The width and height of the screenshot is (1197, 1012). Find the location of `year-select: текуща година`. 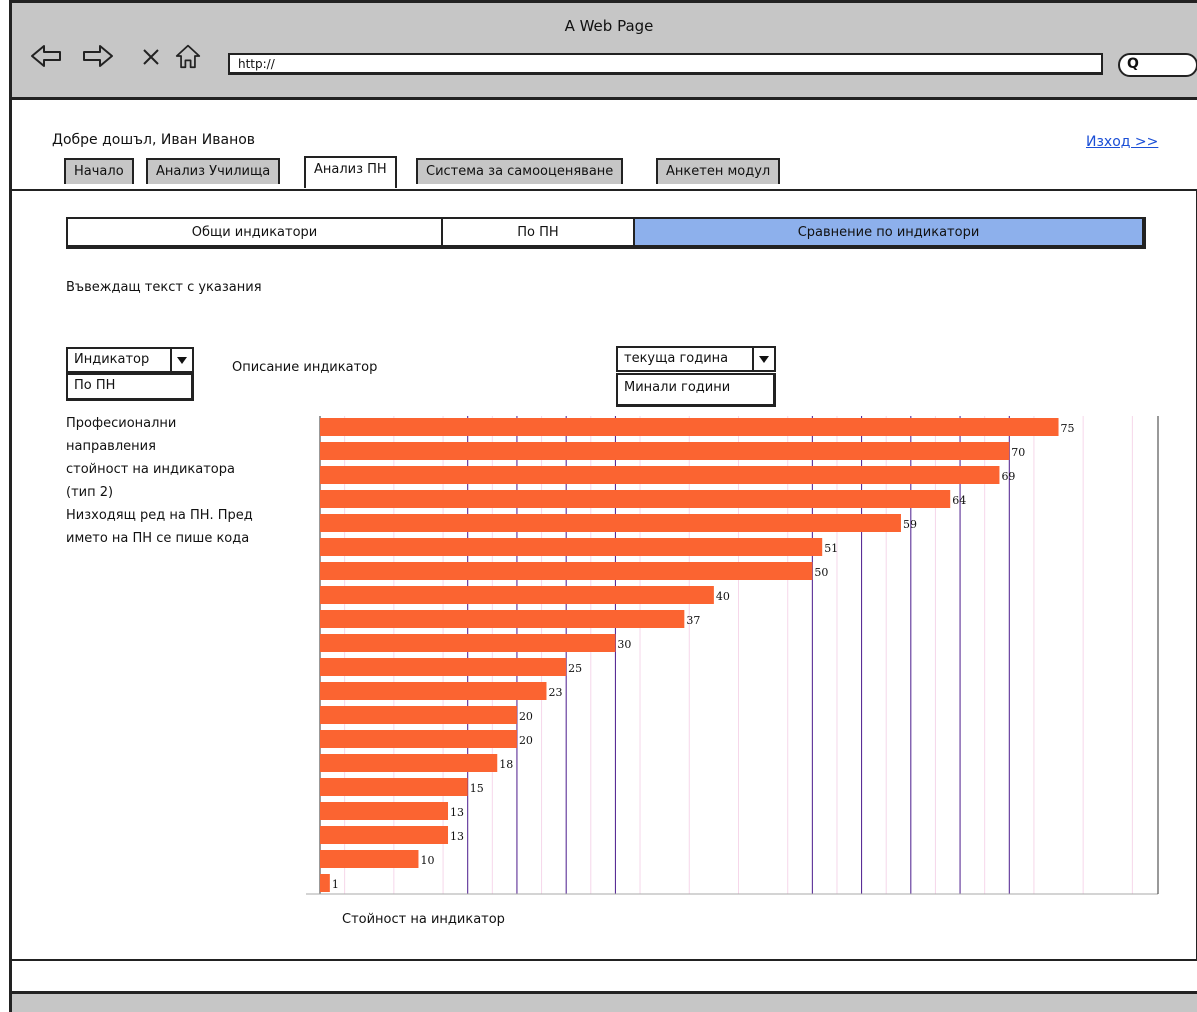

year-select: текуща година is located at coordinates (696, 359).